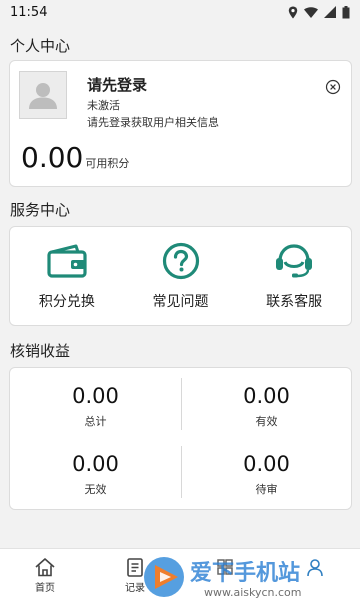  What do you see at coordinates (29, 12) in the screenshot?
I see `status-time: 11:54` at bounding box center [29, 12].